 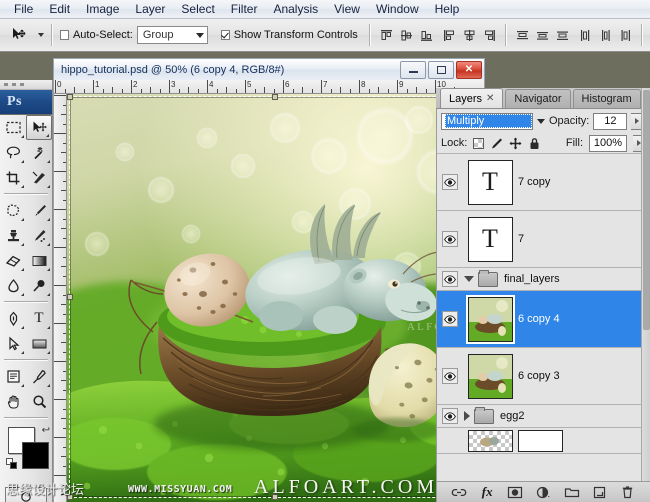 I want to click on path-selection-tool-button, so click(x=13, y=343).